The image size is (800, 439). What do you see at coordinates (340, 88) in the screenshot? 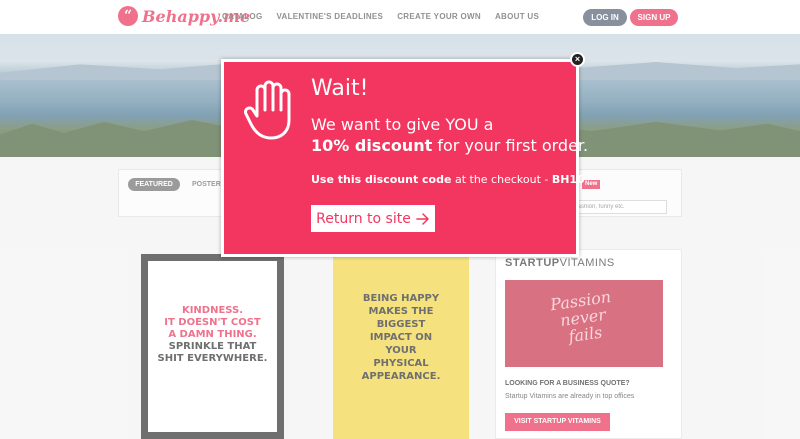
I see `modal-title: Wait!` at bounding box center [340, 88].